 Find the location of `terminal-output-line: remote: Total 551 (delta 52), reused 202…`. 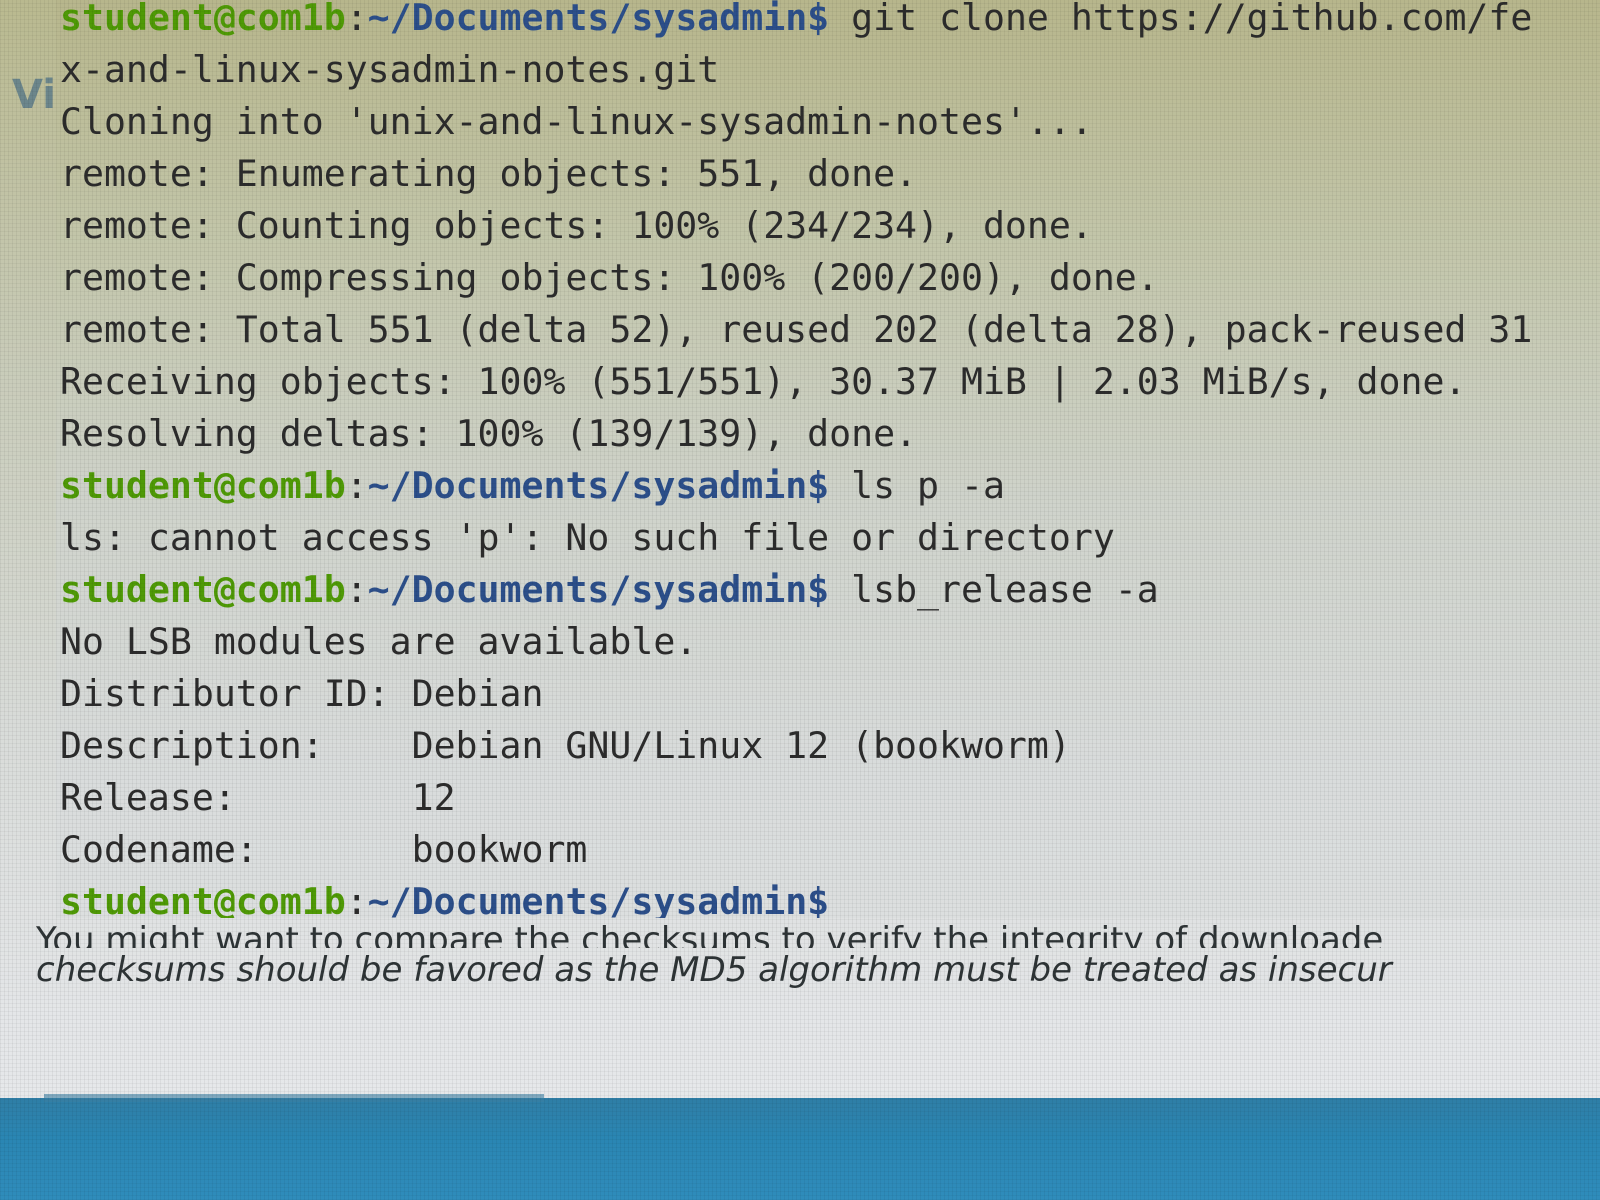

terminal-output-line: remote: Total 551 (delta 52), reused 202… is located at coordinates (796, 329).